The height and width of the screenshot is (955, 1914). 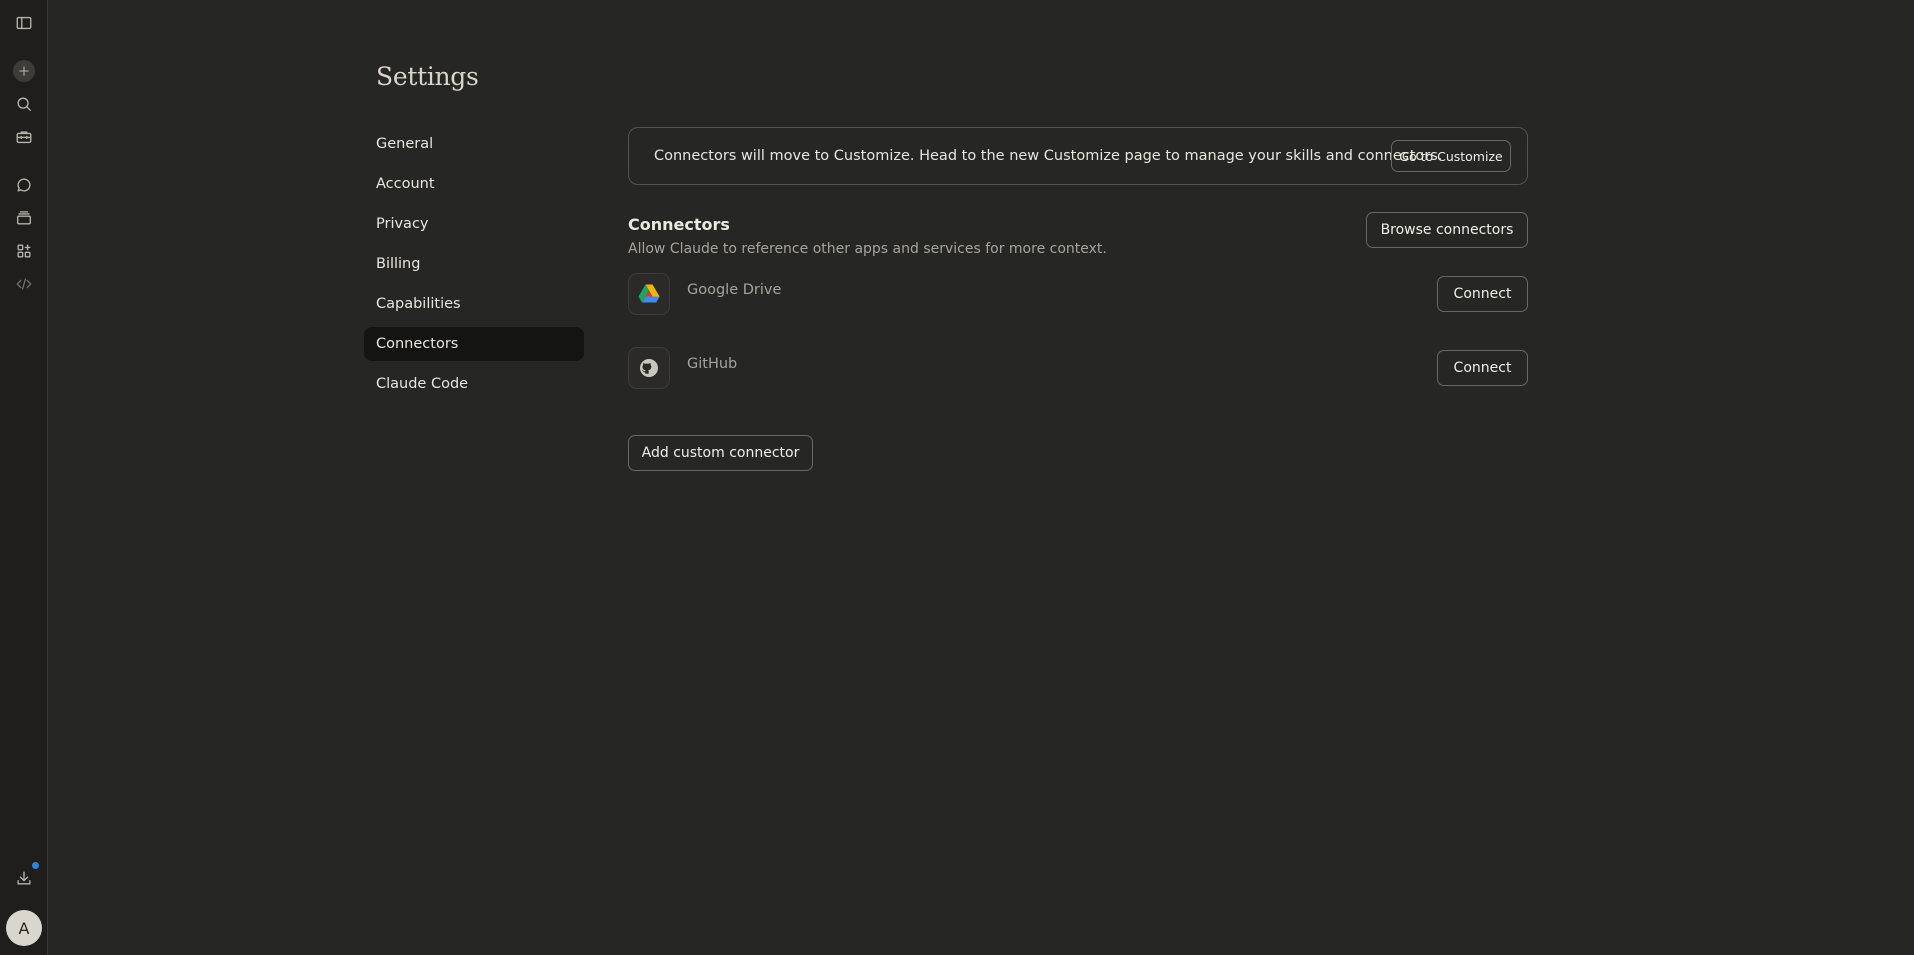 What do you see at coordinates (474, 344) in the screenshot?
I see `nav-item-connectors: Connectors` at bounding box center [474, 344].